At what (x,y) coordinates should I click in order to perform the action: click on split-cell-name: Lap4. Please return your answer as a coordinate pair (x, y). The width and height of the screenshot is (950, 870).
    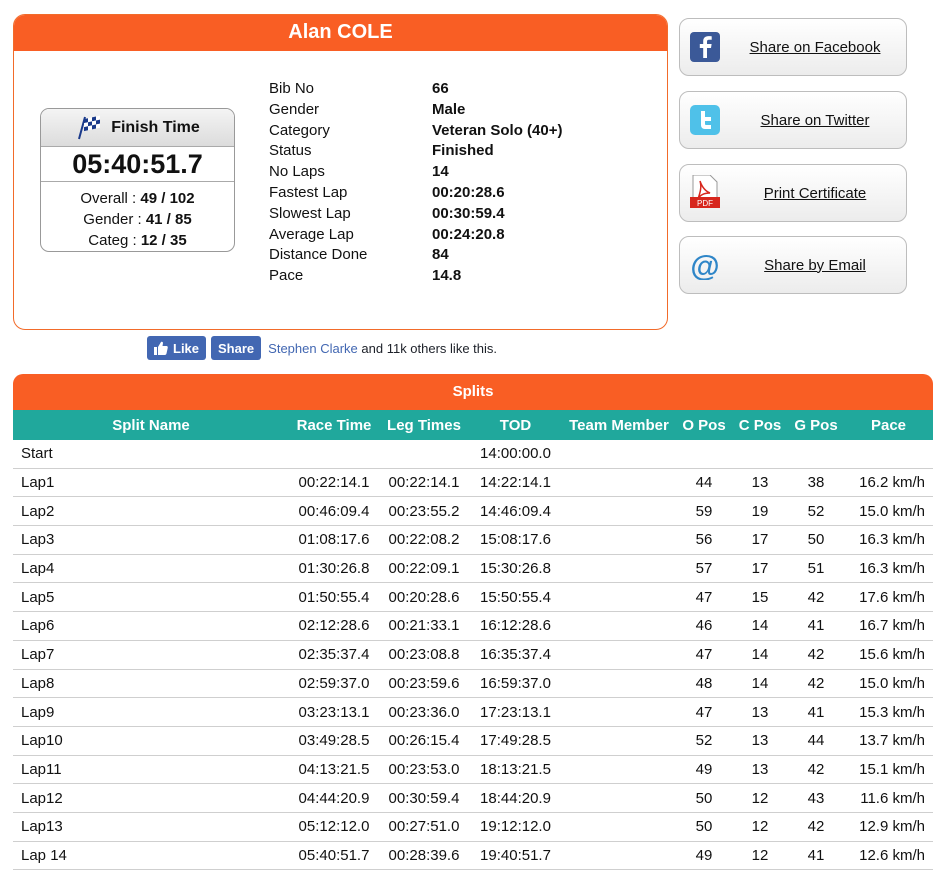
    Looking at the image, I should click on (151, 569).